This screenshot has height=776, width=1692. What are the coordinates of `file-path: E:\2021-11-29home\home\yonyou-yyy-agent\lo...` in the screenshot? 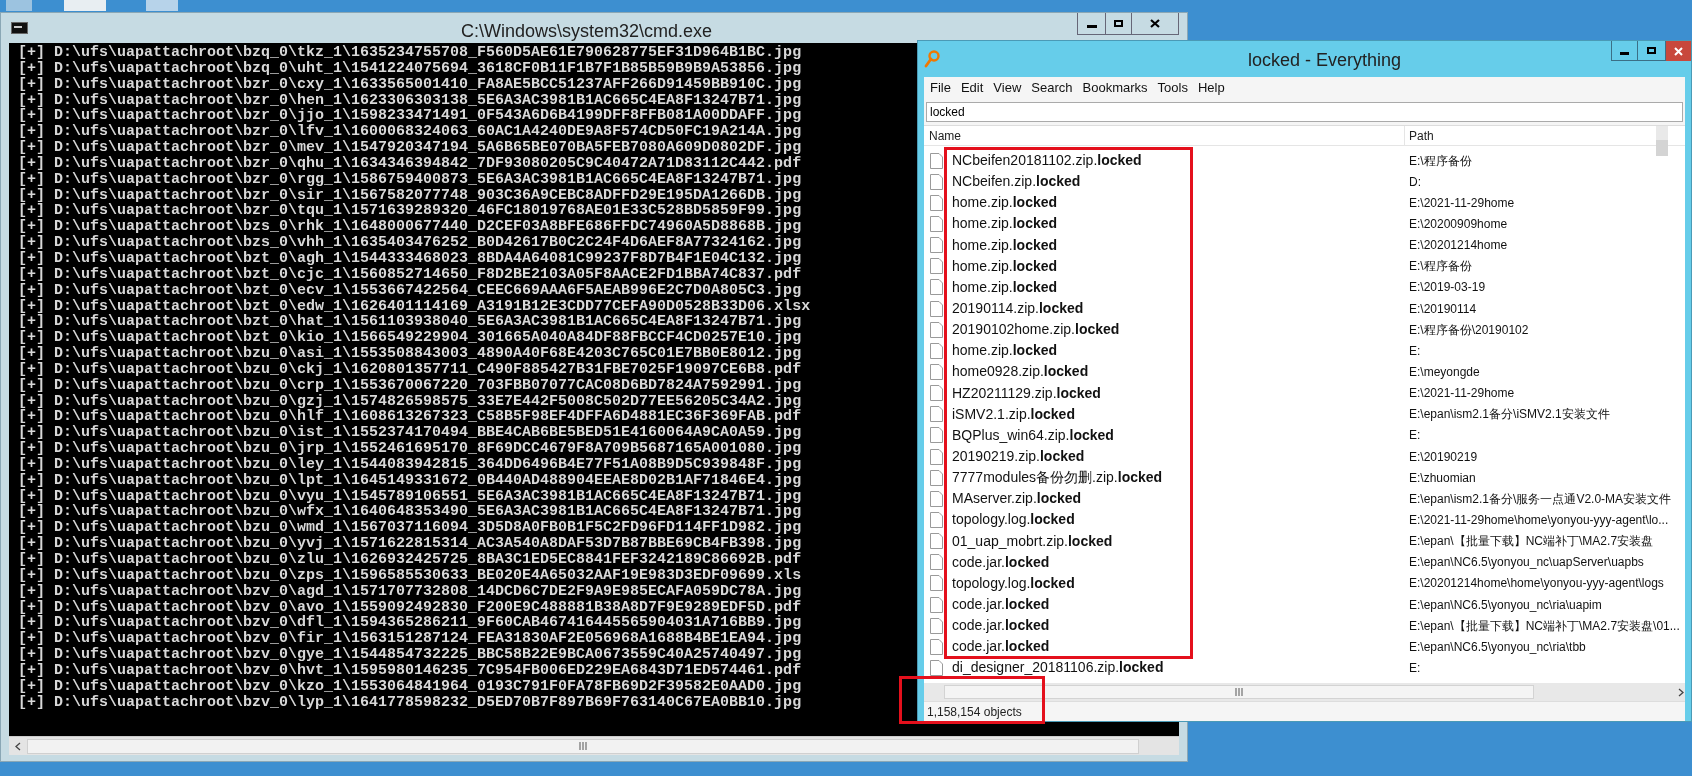 It's located at (1538, 520).